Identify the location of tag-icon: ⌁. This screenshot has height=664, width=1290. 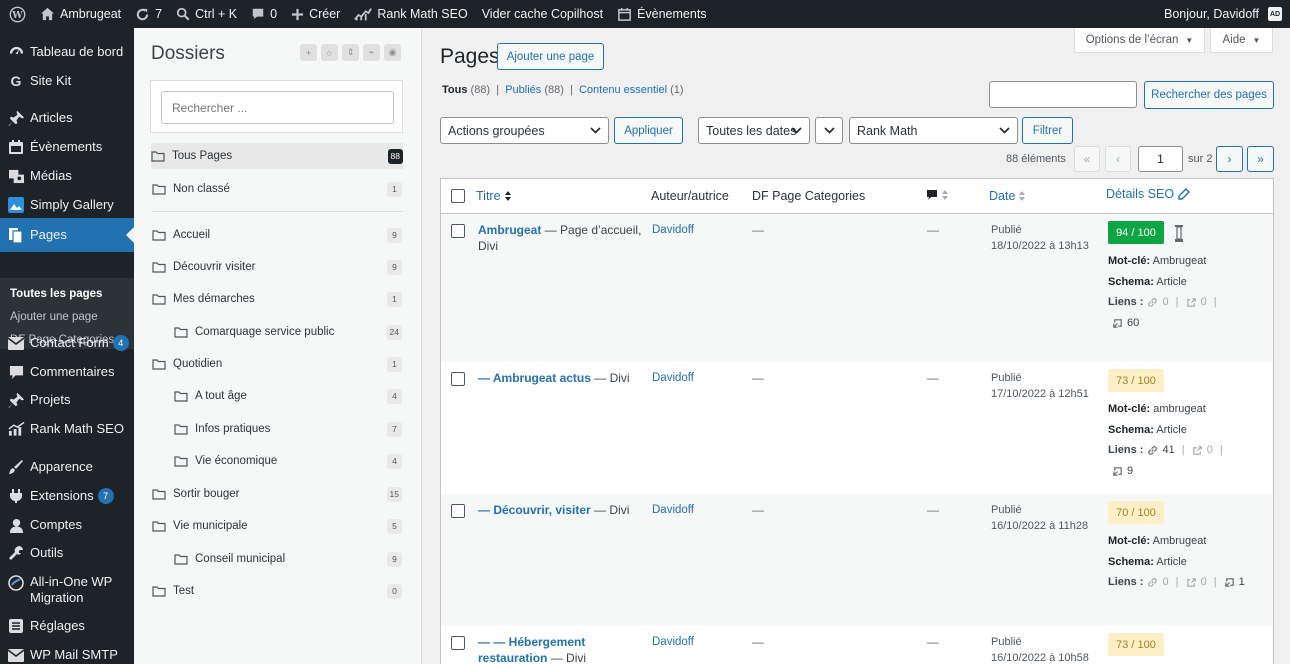
(371, 52).